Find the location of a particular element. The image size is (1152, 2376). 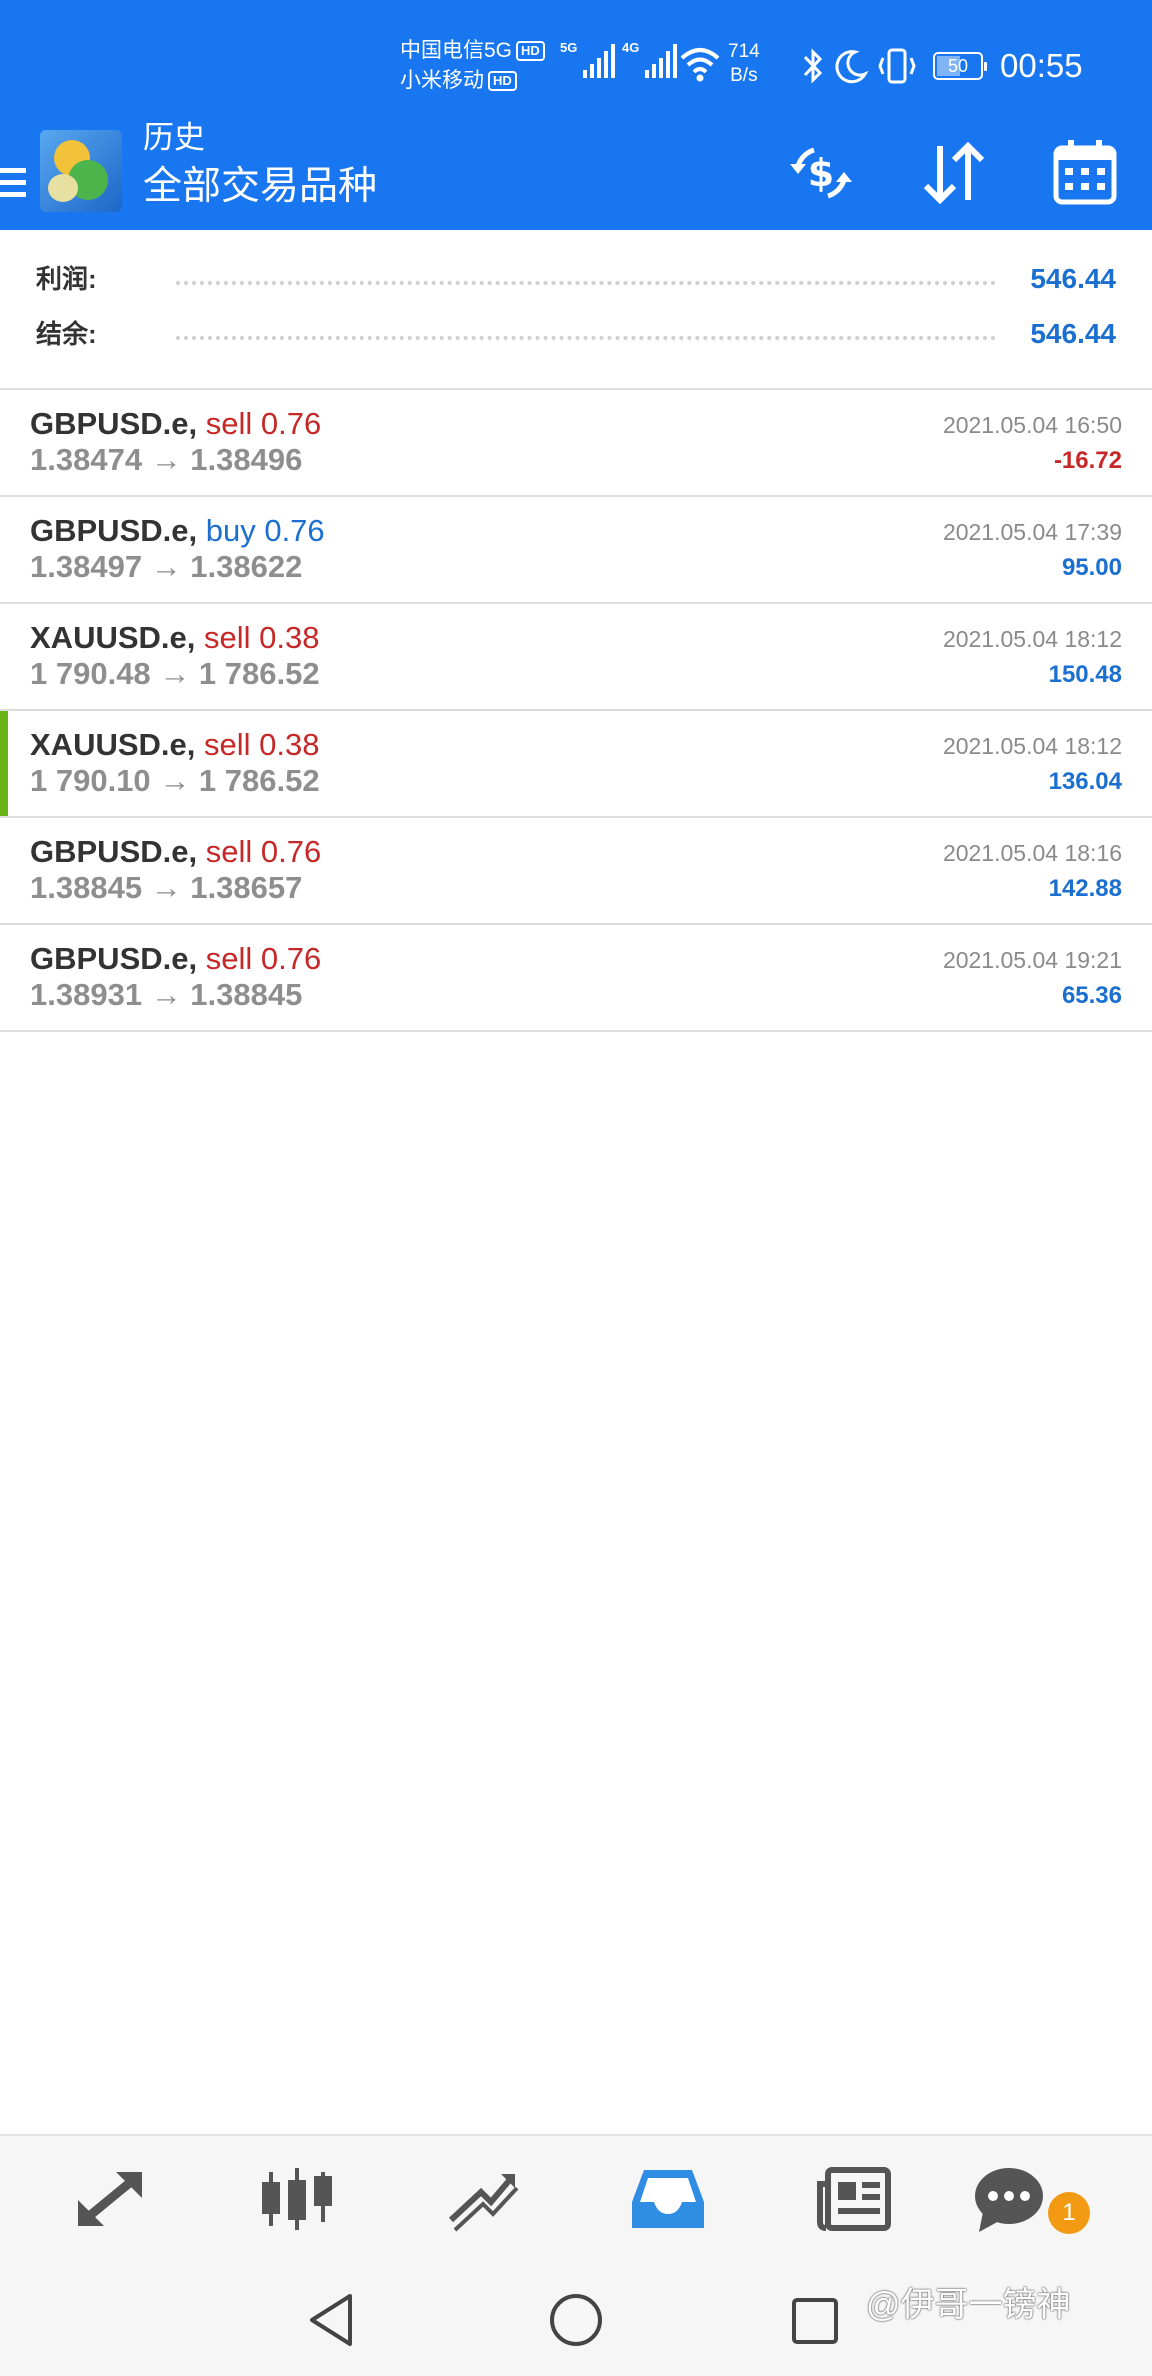

carrier-2: 小米移动 is located at coordinates (442, 80).